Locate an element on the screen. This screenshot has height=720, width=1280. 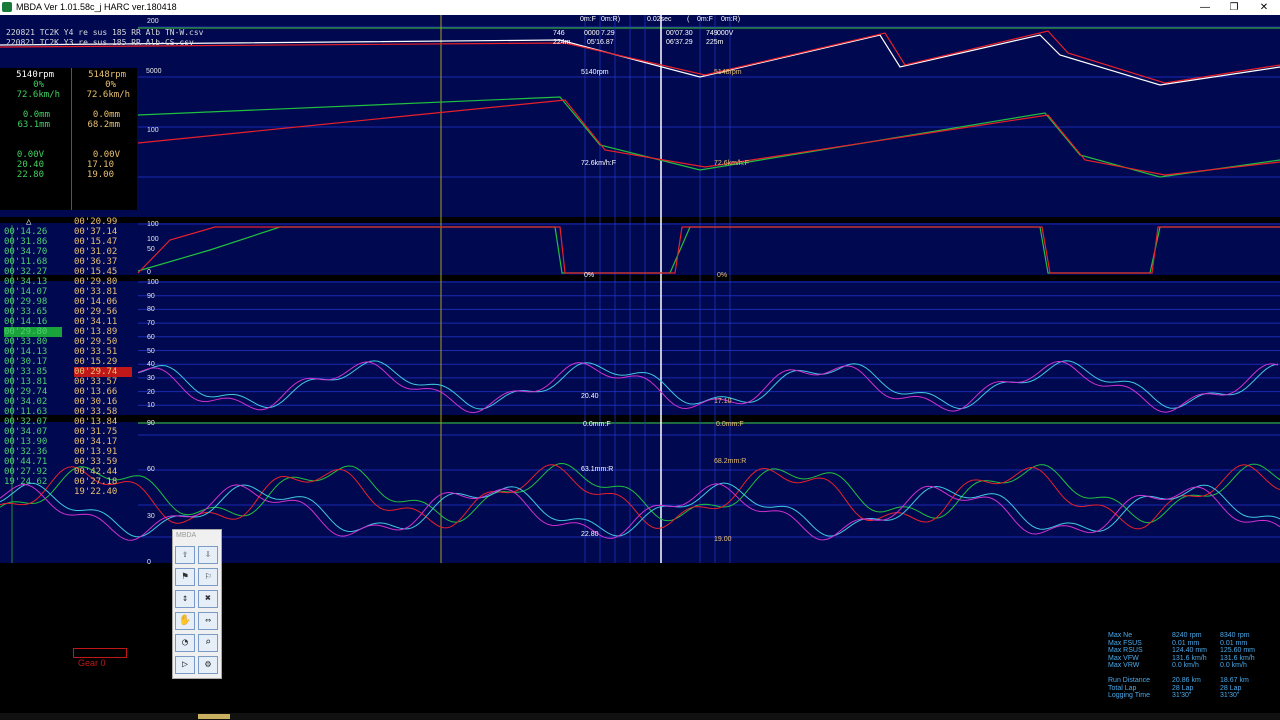
toolbox-window: MBDA ⇧ ⇩ ⚑ ⚐ ↕ ✖ ✋ ⇔ ◔ ⌕ ▷ ⚙ is located at coordinates (197, 604).